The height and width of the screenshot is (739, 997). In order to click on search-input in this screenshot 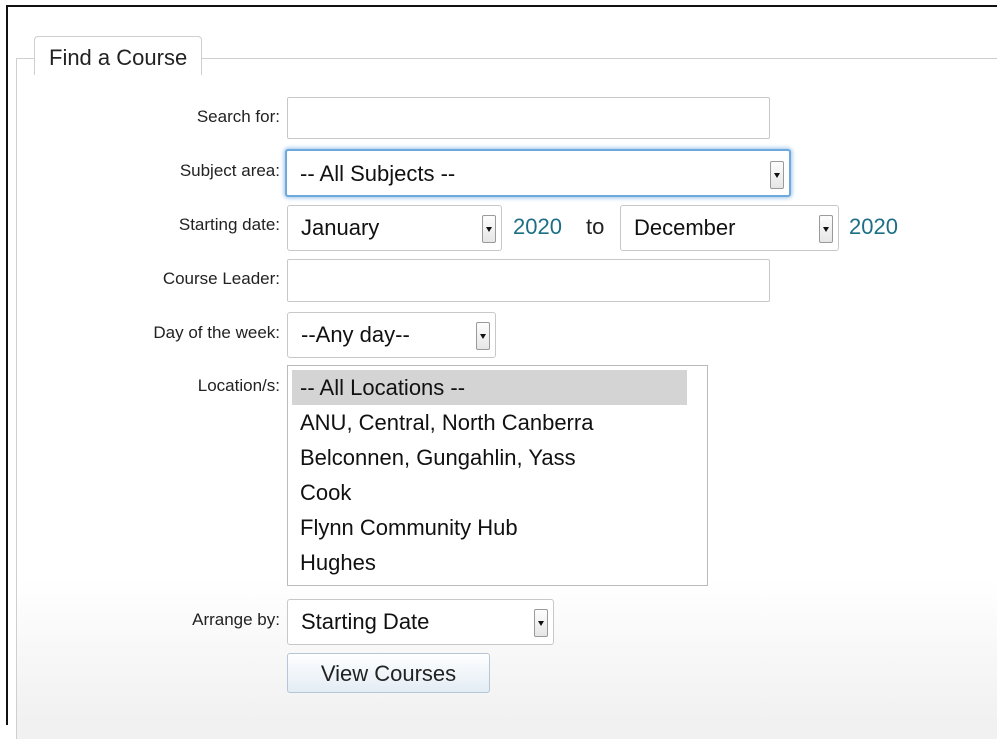, I will do `click(528, 118)`.